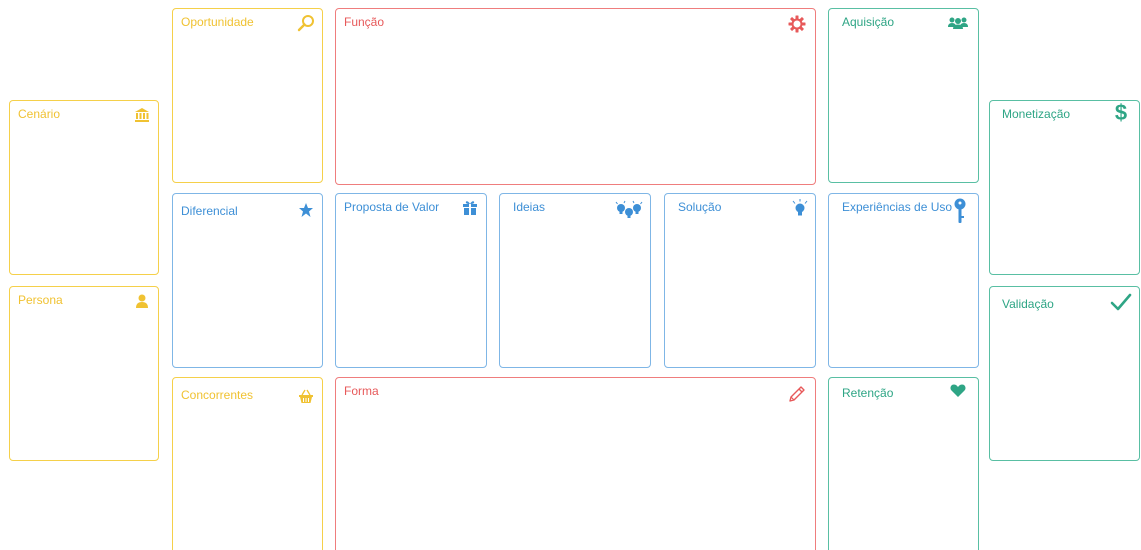 The image size is (1141, 550). I want to click on card-oportunidade-title: Oportunidade, so click(217, 22).